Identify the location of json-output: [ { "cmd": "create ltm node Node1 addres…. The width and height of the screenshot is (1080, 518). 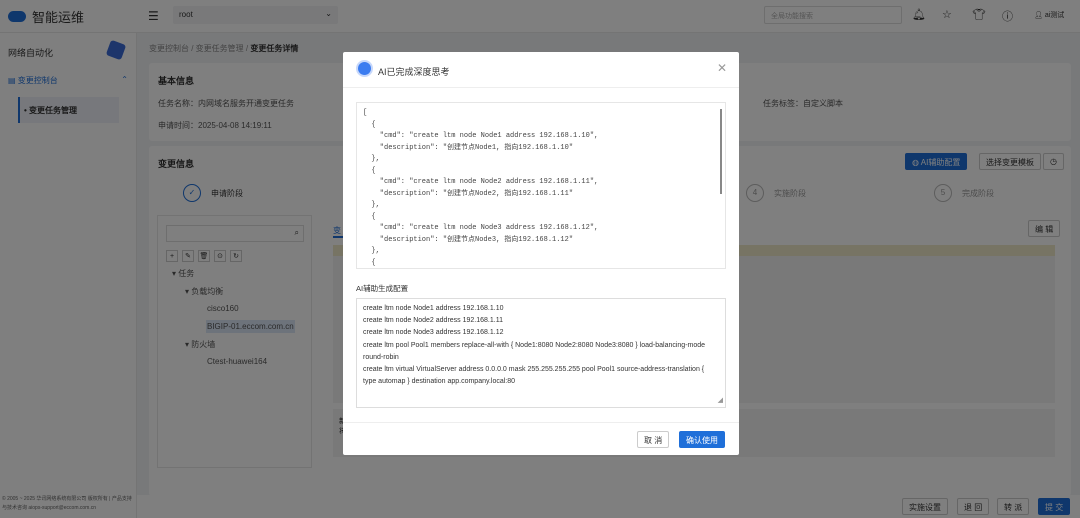
(541, 185).